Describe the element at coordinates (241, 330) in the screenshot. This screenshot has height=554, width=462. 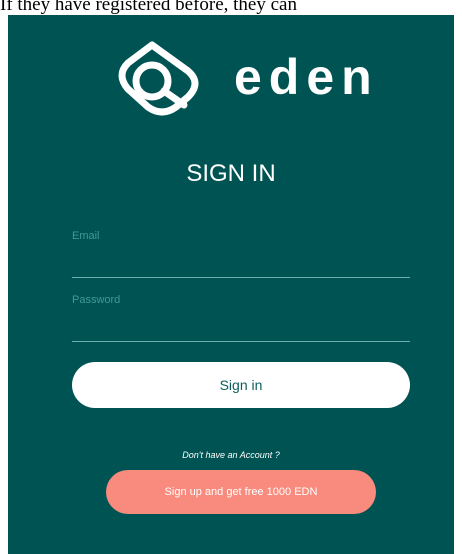
I see `password-field` at that location.